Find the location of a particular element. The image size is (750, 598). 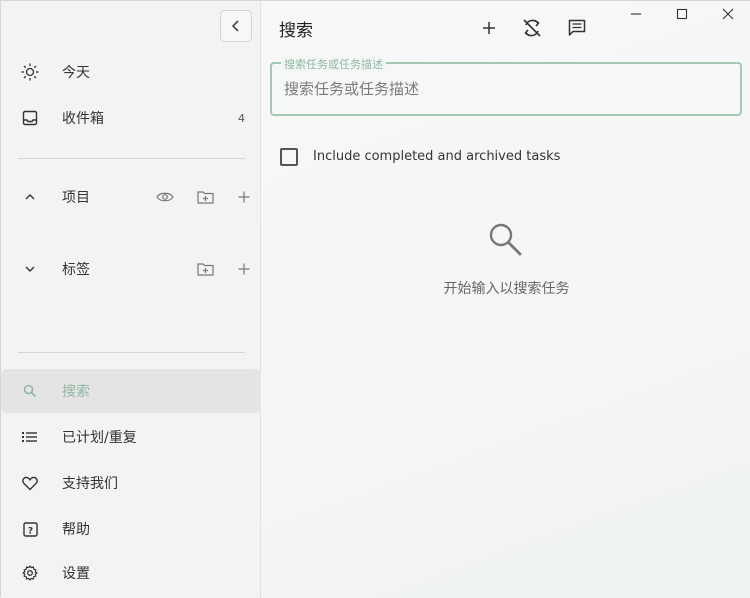

page-title: 搜索 is located at coordinates (296, 31).